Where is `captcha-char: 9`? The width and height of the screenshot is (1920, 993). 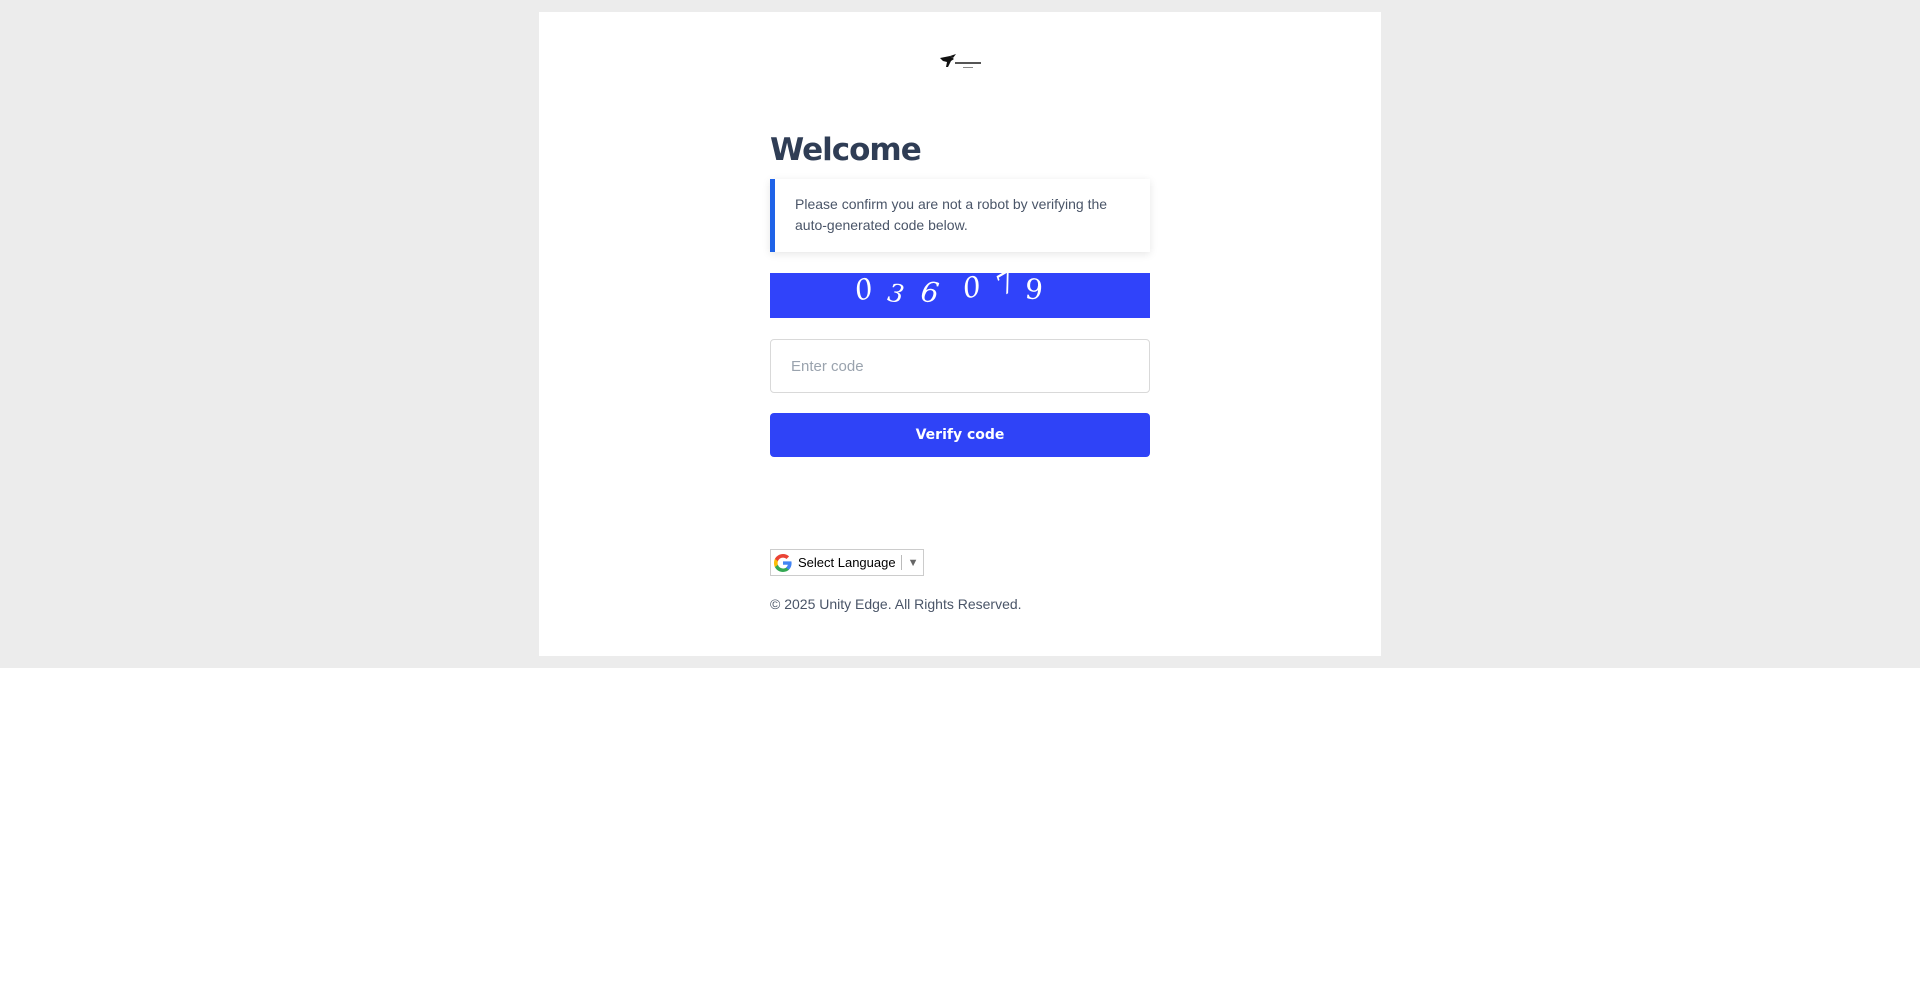
captcha-char: 9 is located at coordinates (1034, 290).